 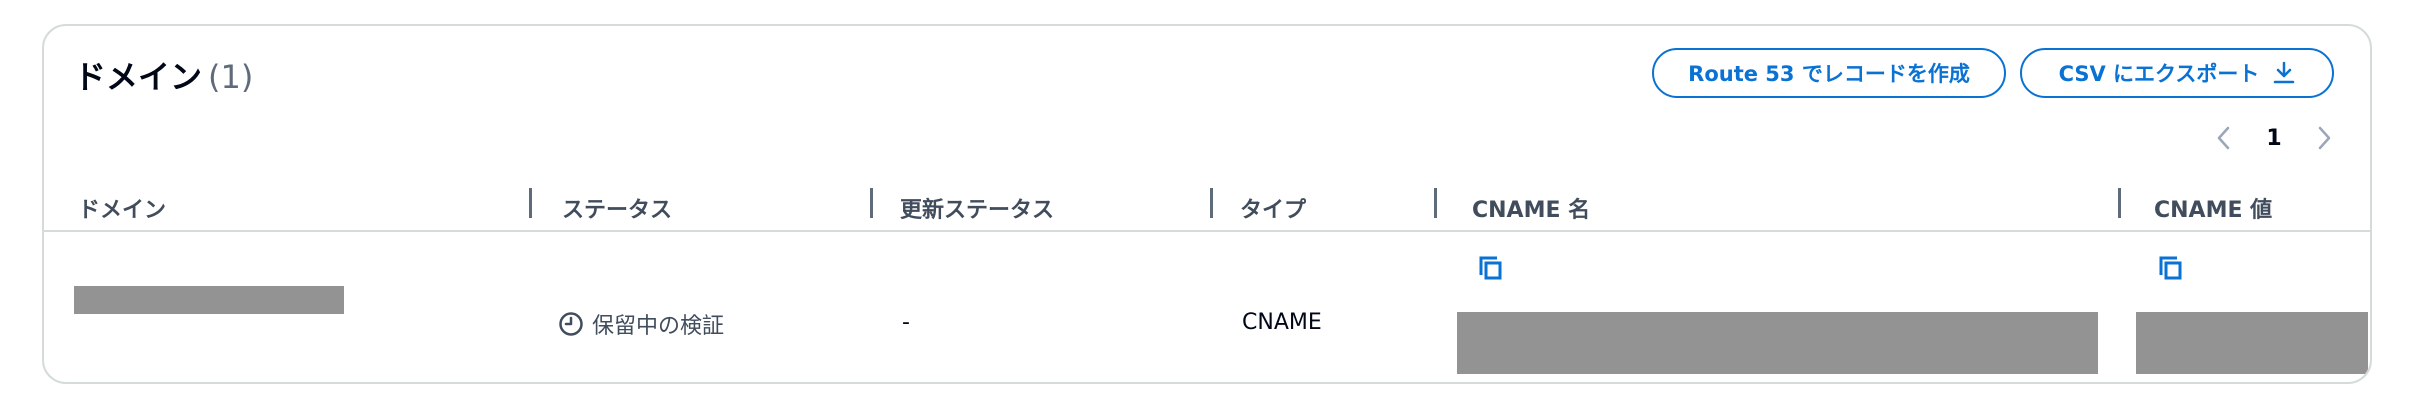 What do you see at coordinates (122, 208) in the screenshot?
I see `column-header-domain: ドメイン` at bounding box center [122, 208].